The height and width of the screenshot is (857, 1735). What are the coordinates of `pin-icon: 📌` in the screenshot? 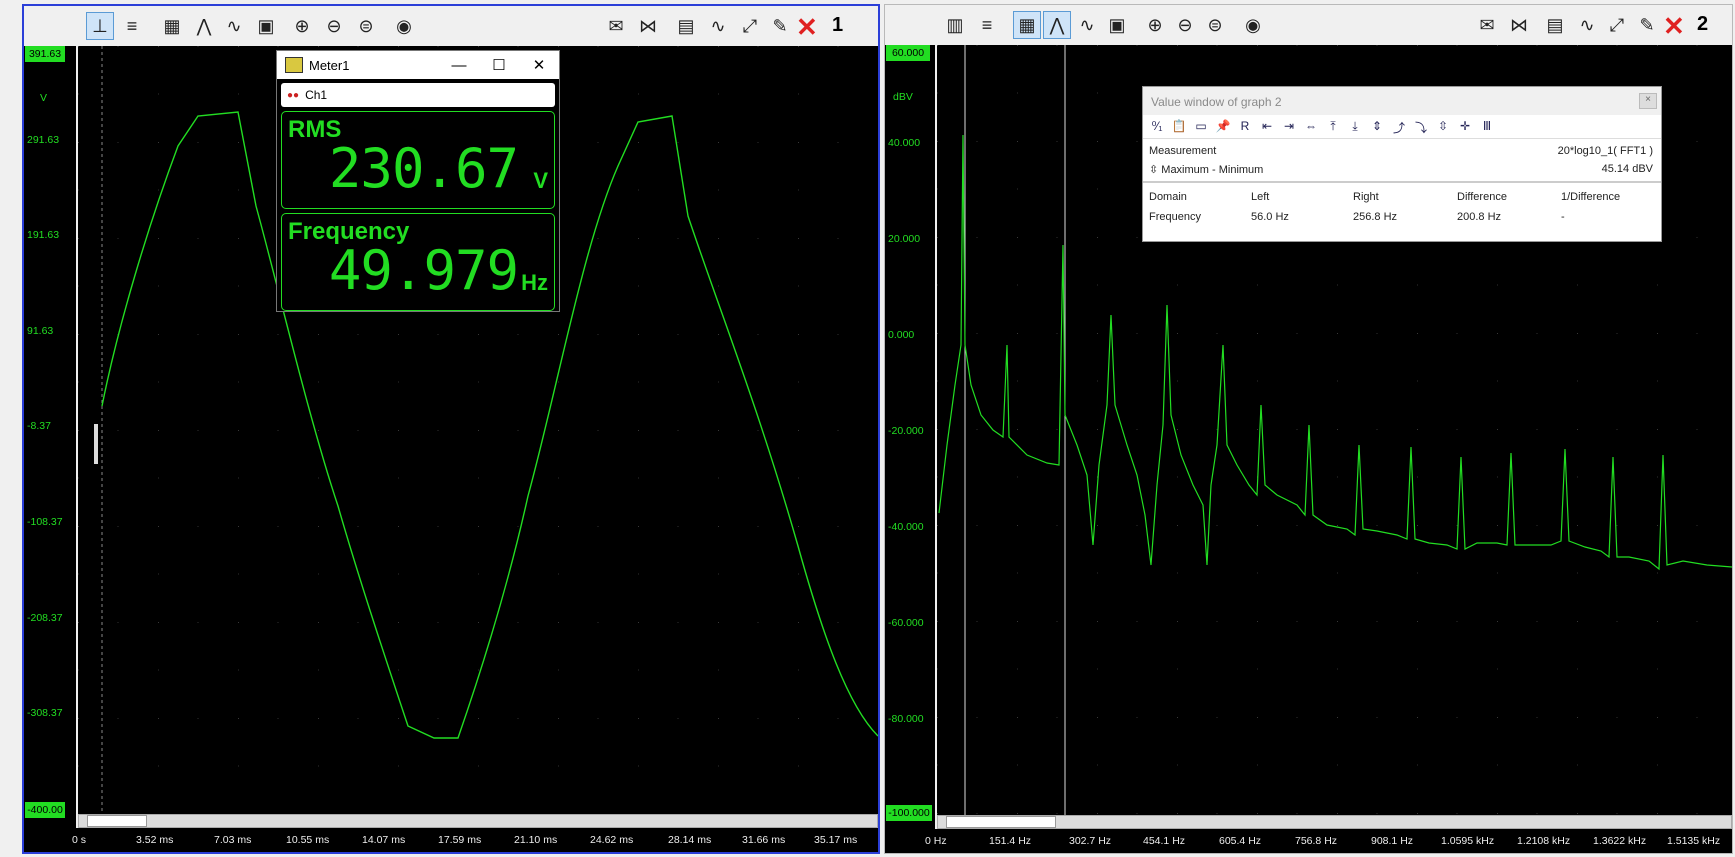 It's located at (1223, 127).